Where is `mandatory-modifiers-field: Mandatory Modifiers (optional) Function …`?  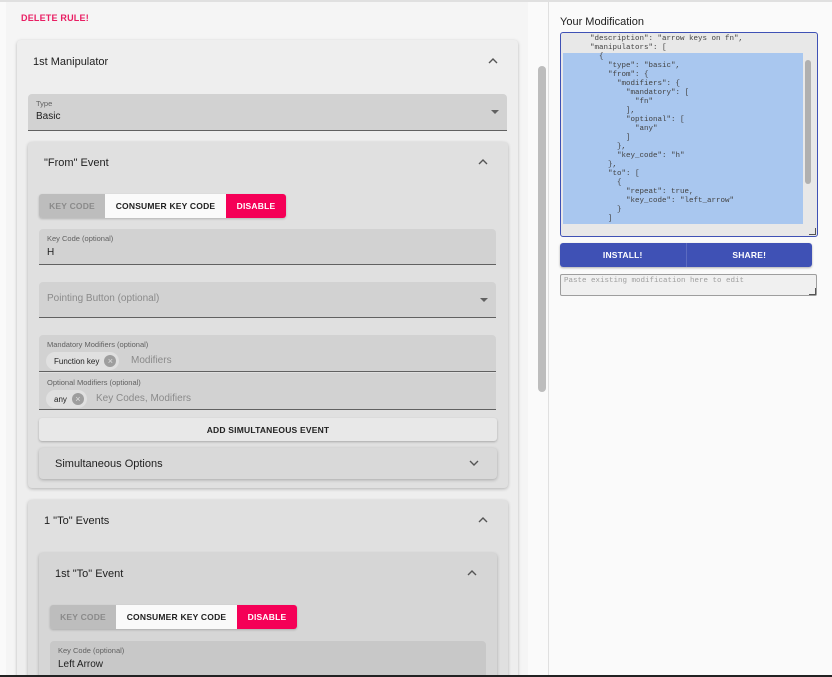
mandatory-modifiers-field: Mandatory Modifiers (optional) Function … is located at coordinates (267, 353).